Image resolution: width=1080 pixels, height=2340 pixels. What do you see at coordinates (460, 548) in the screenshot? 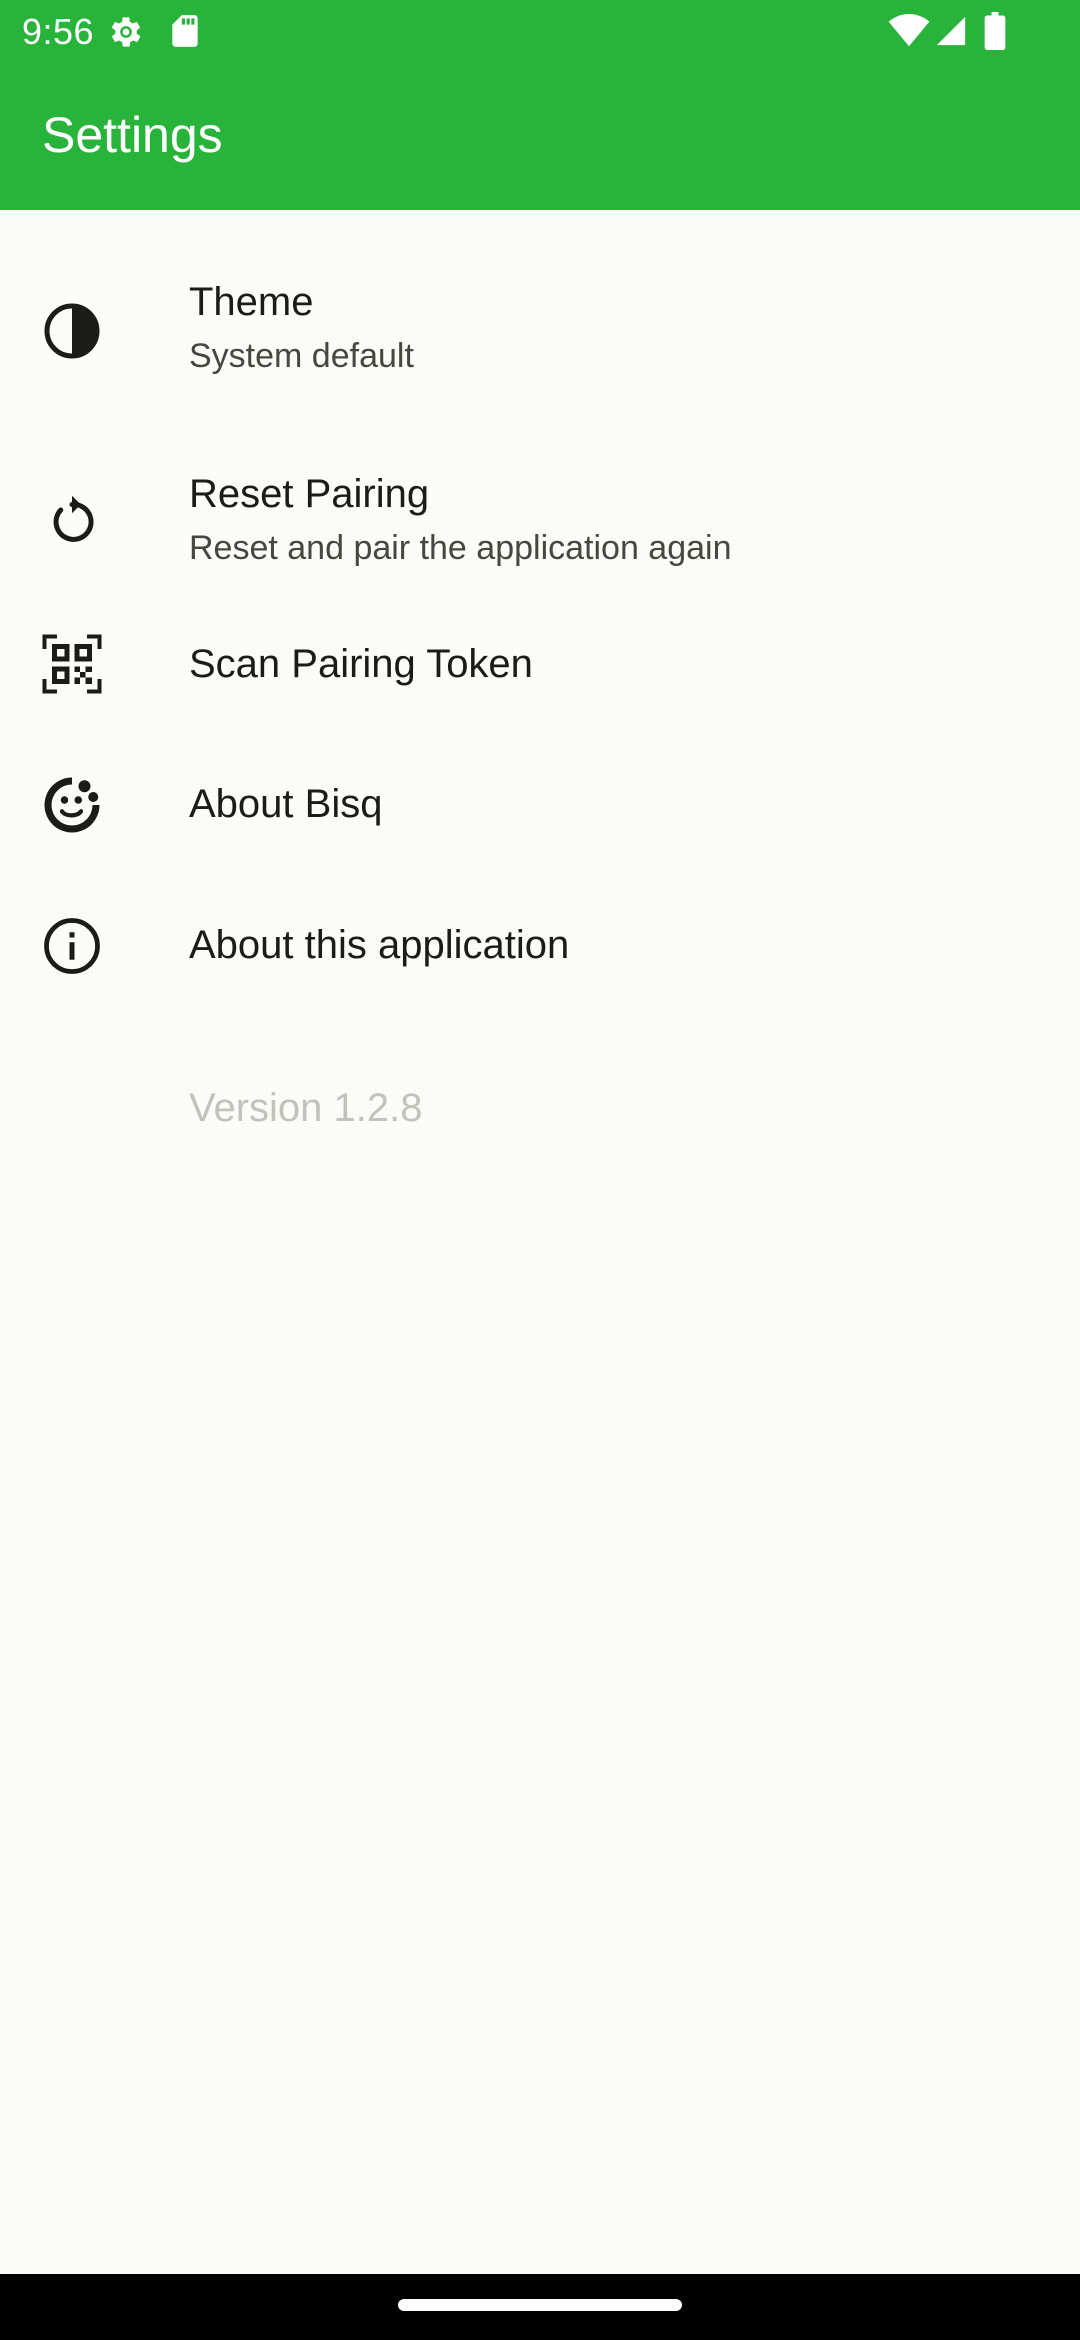
I see `setting-item-subtitle: Reset and pair the application again` at bounding box center [460, 548].